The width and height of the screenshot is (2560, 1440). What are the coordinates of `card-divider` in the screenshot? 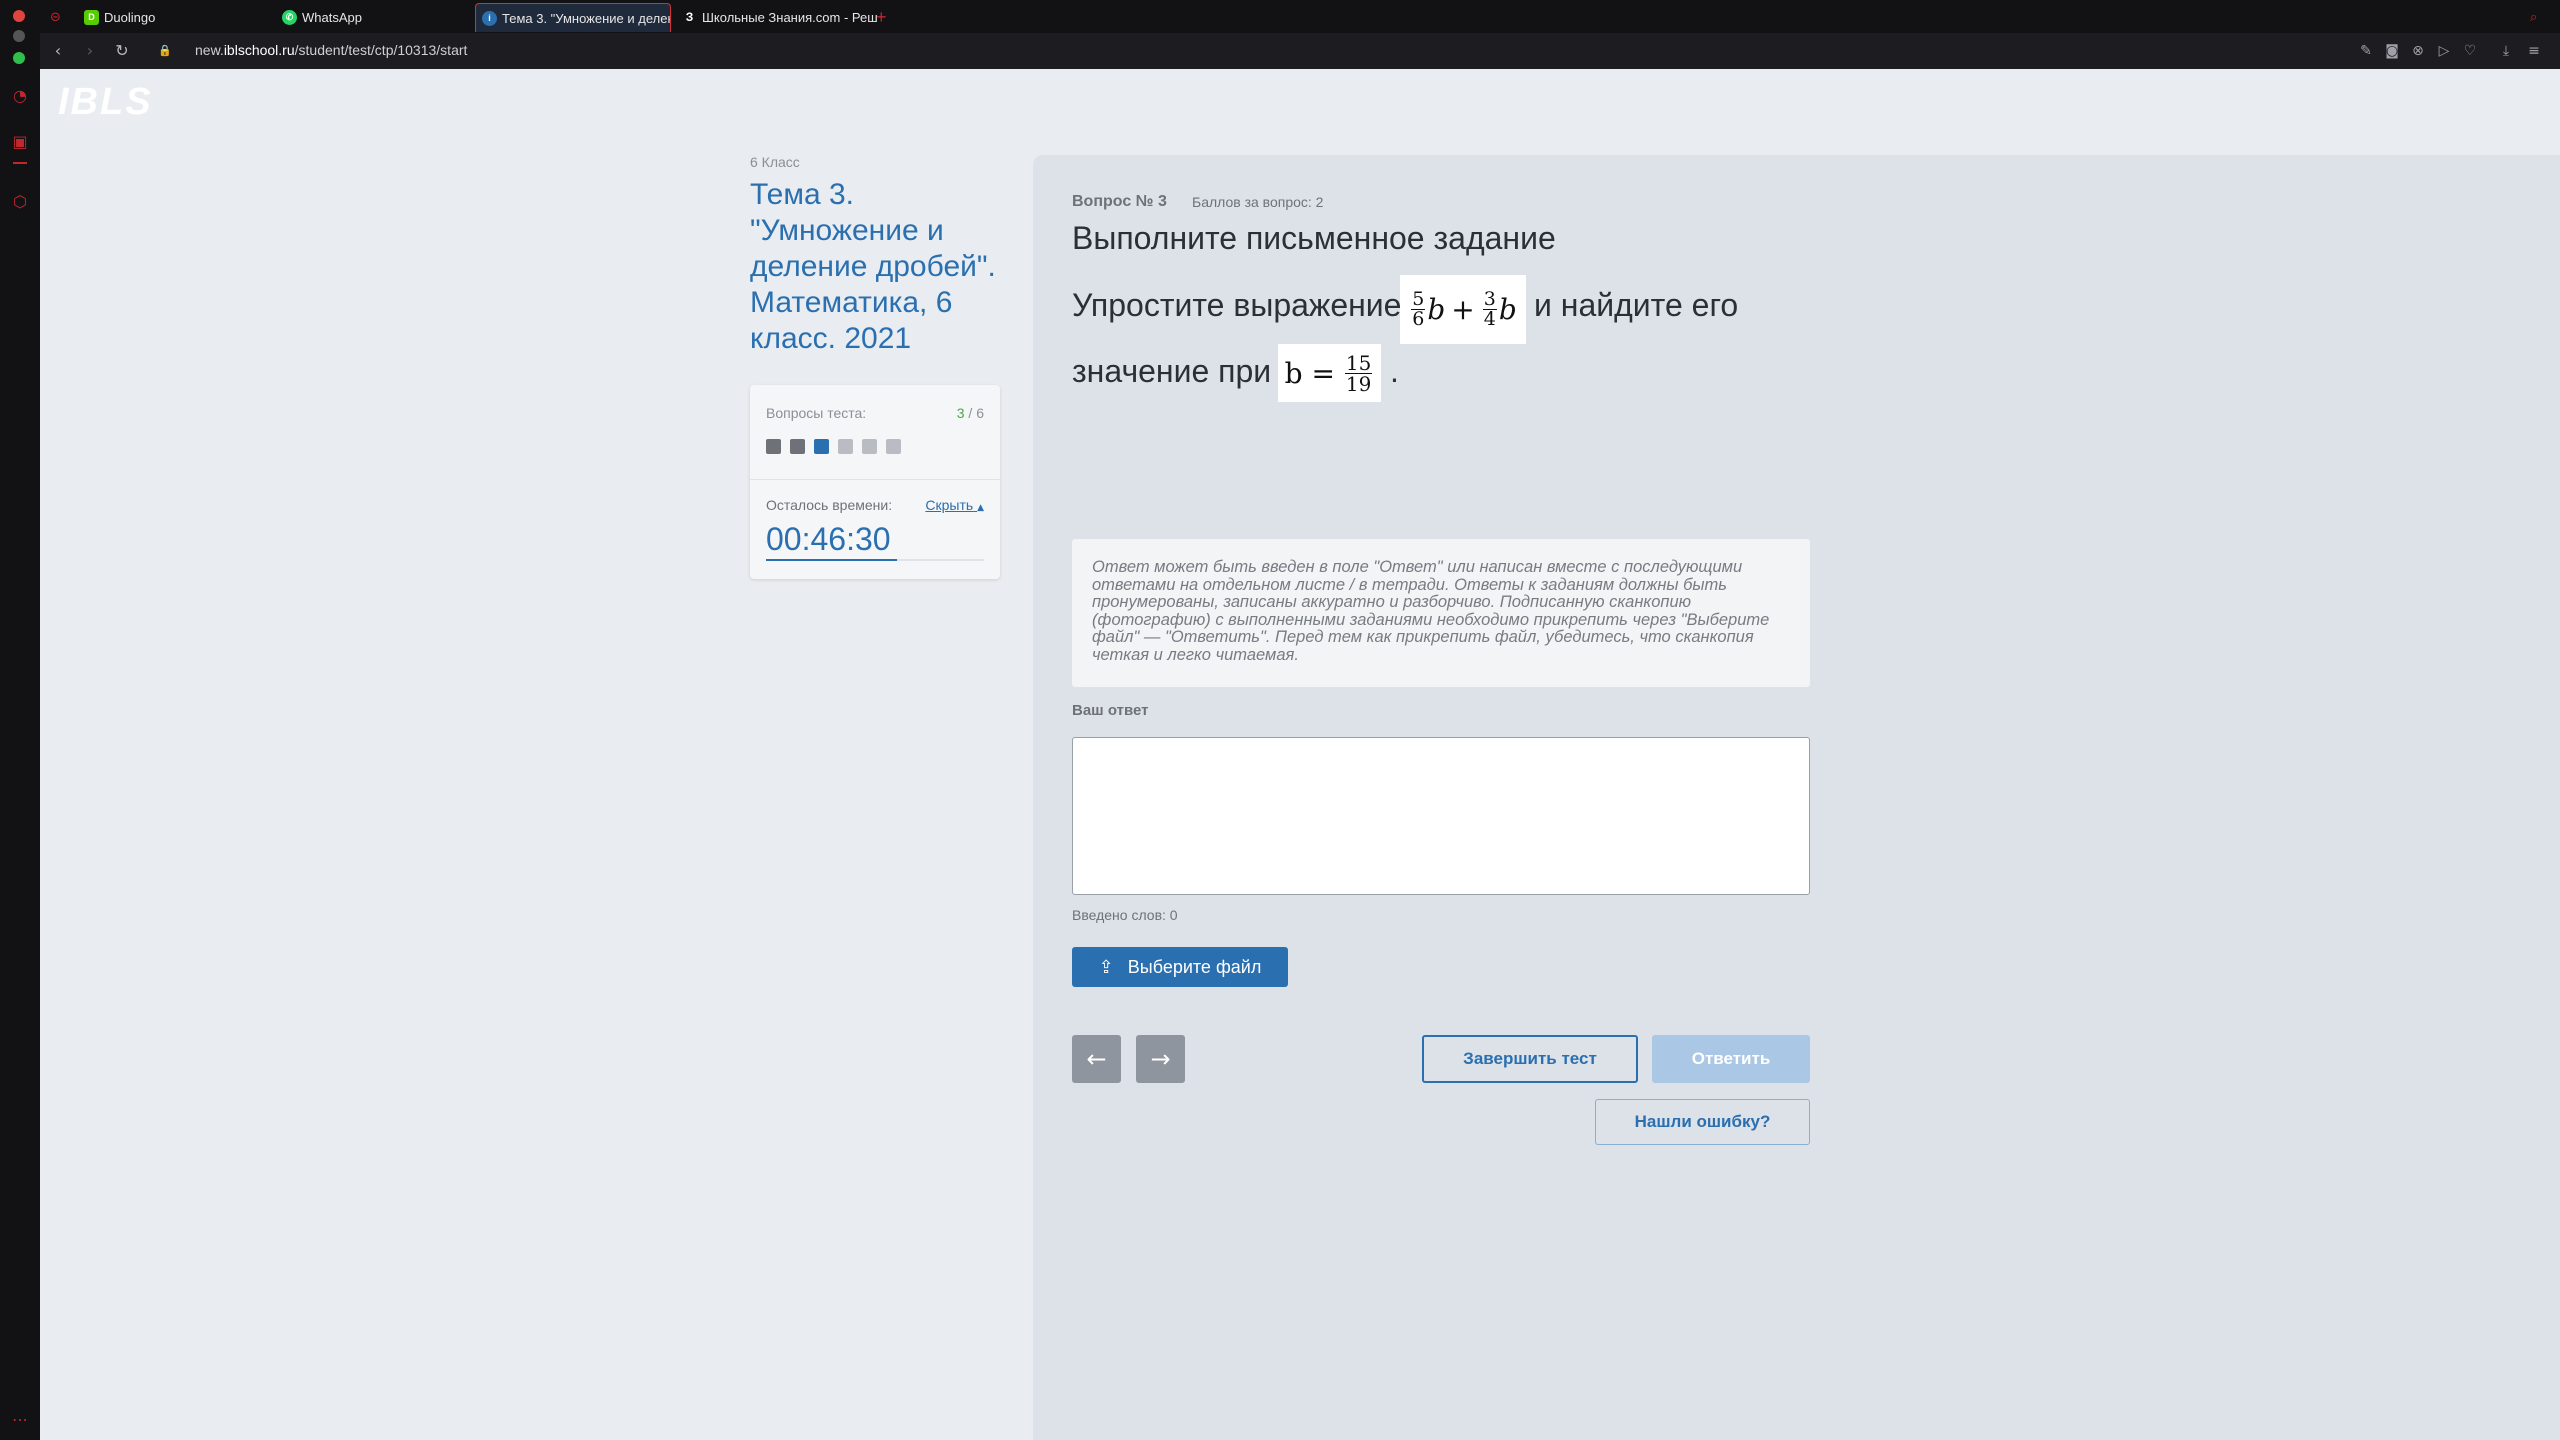 It's located at (875, 479).